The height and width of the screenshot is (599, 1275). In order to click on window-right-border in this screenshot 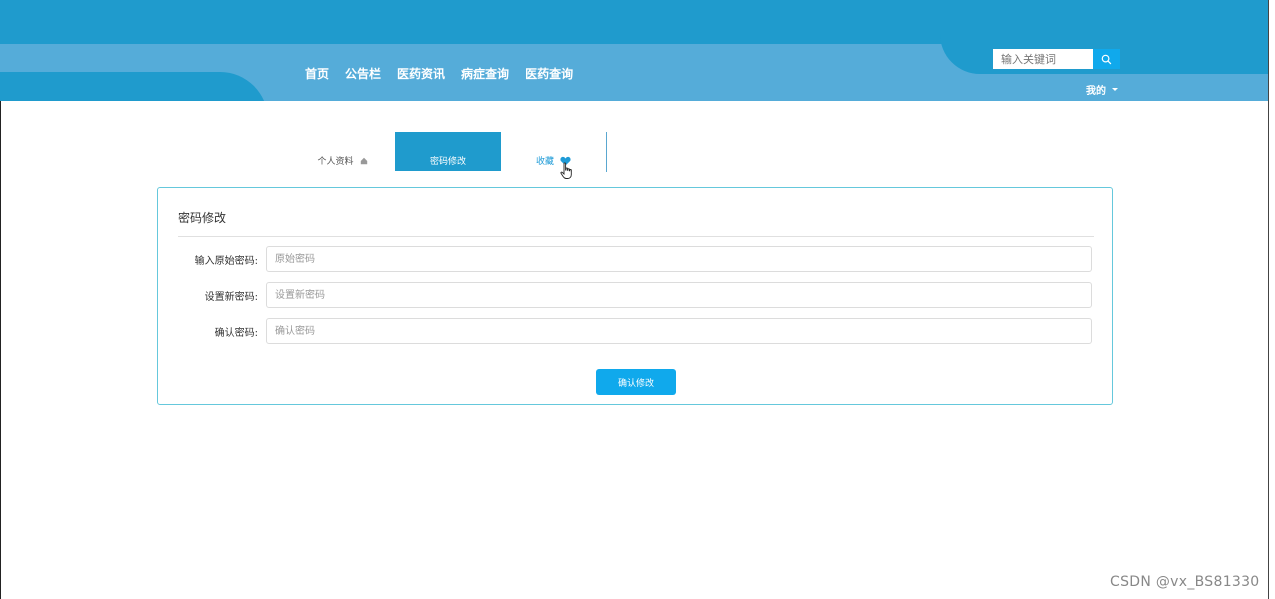, I will do `click(1271, 299)`.